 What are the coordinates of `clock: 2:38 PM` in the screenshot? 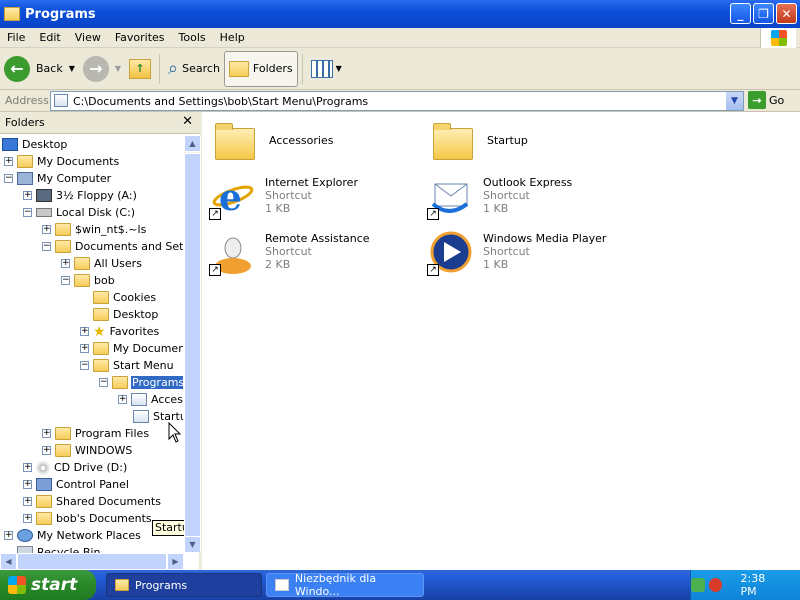 It's located at (762, 585).